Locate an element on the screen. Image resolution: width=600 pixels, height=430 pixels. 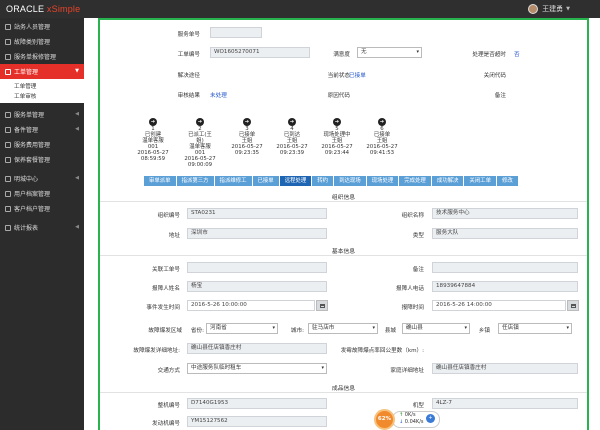
city-select: 驻马店市 ▾ is located at coordinates (343, 328).